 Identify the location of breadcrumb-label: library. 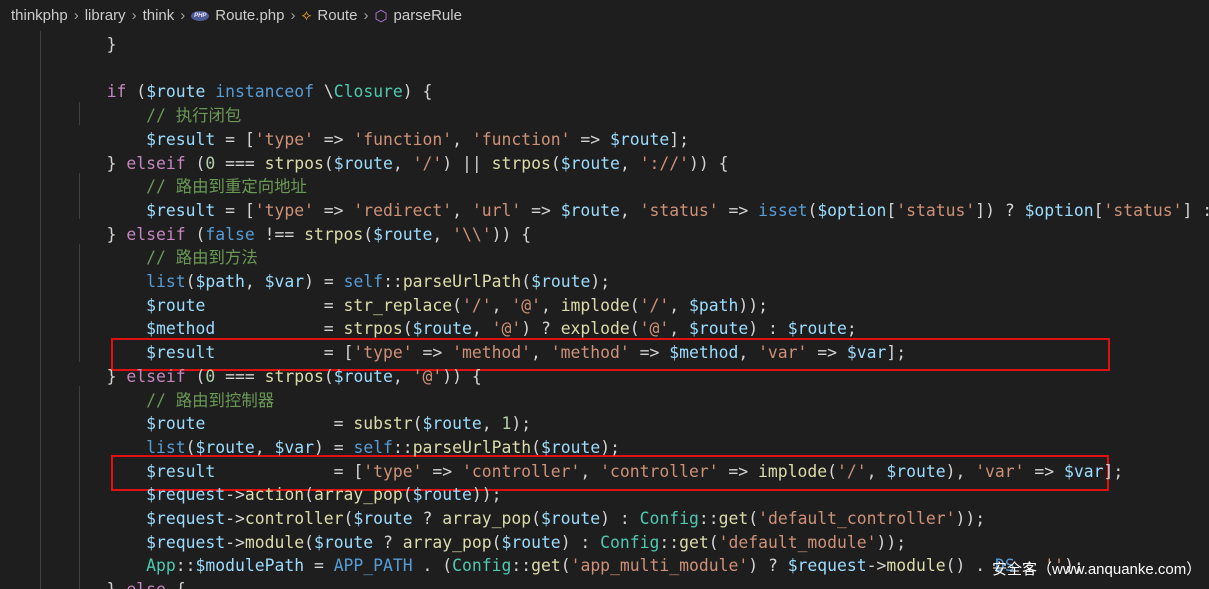
(105, 15).